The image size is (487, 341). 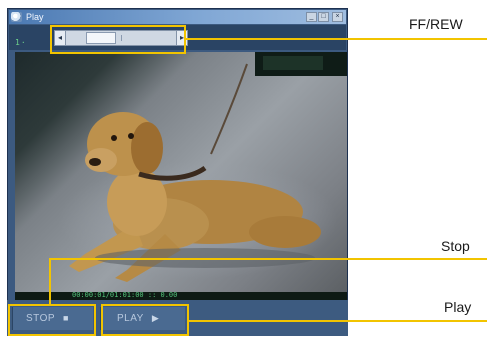 What do you see at coordinates (268, 259) in the screenshot?
I see `stop-callout-line` at bounding box center [268, 259].